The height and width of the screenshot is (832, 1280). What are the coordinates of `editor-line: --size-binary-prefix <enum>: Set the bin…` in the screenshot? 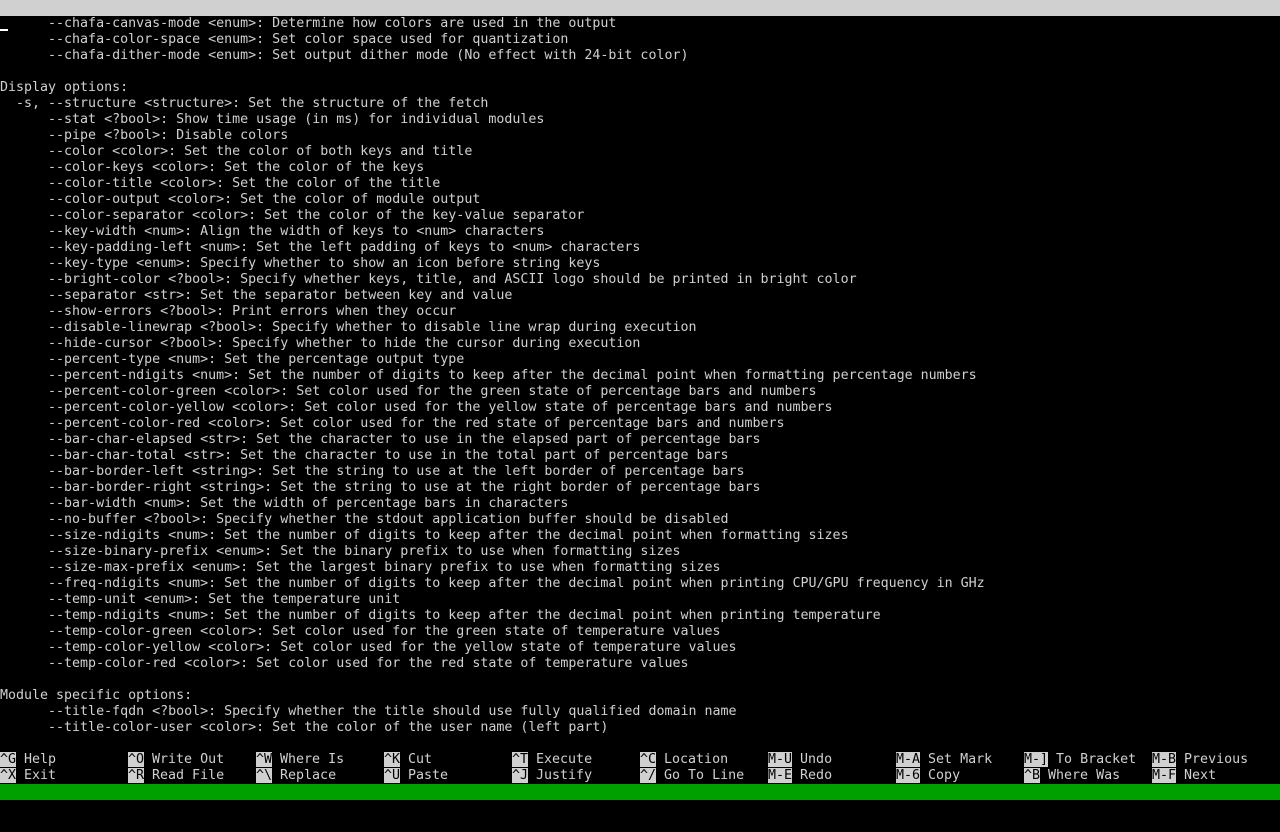 It's located at (640, 552).